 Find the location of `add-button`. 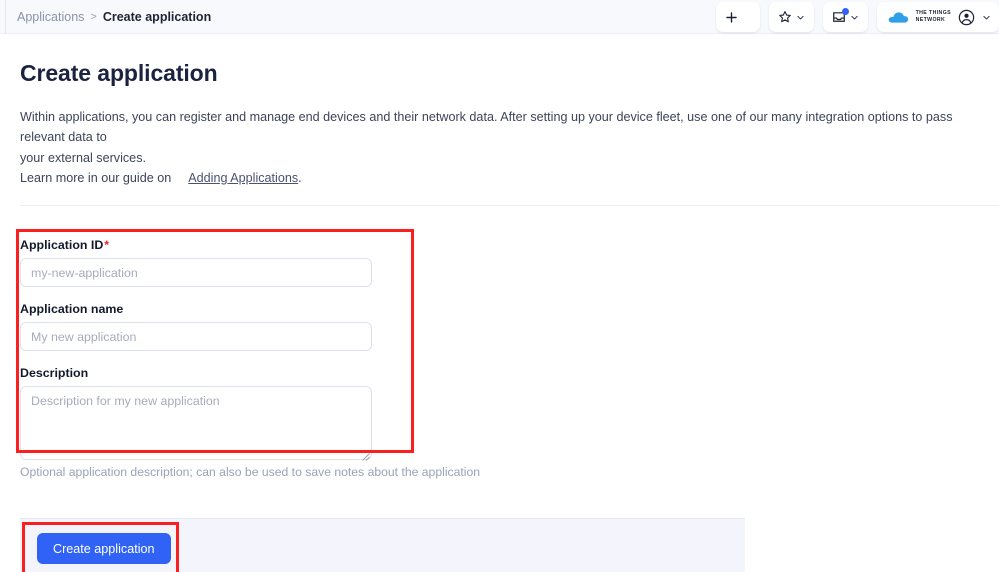

add-button is located at coordinates (737, 17).